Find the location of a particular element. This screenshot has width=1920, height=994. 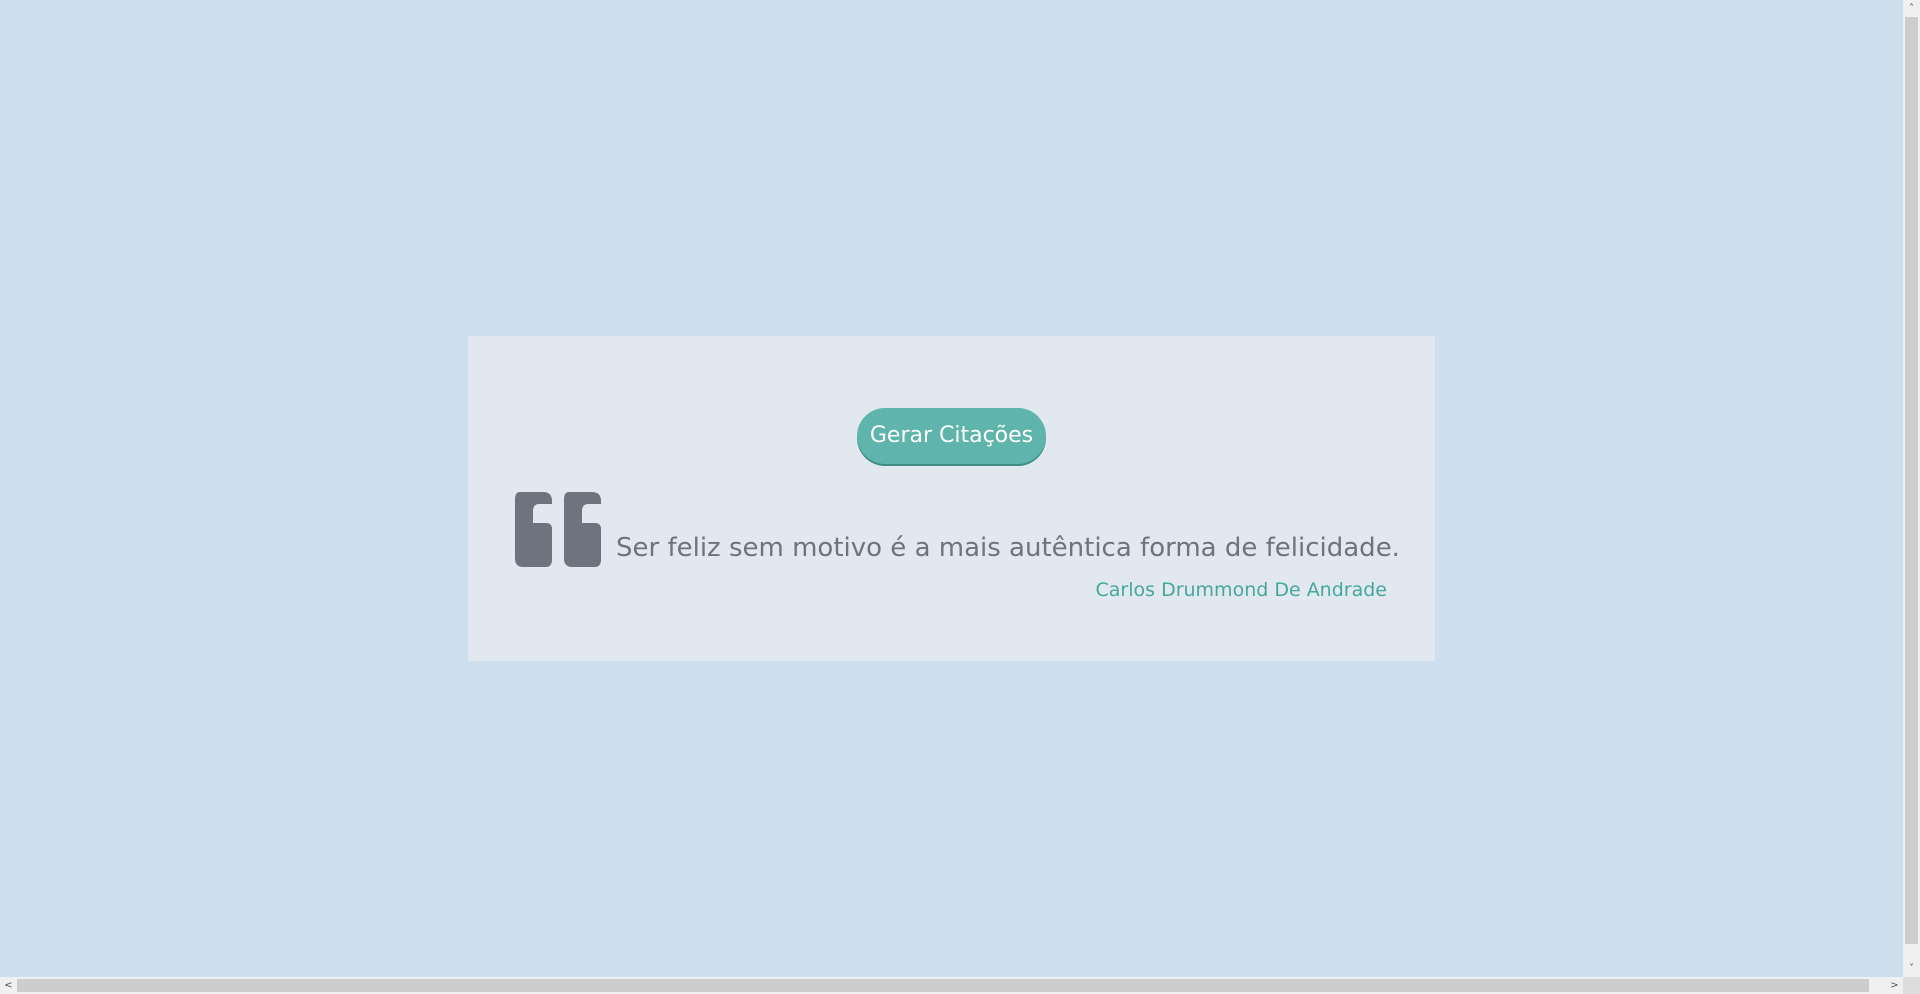

vertical-scroll-thumb is located at coordinates (1911, 480).